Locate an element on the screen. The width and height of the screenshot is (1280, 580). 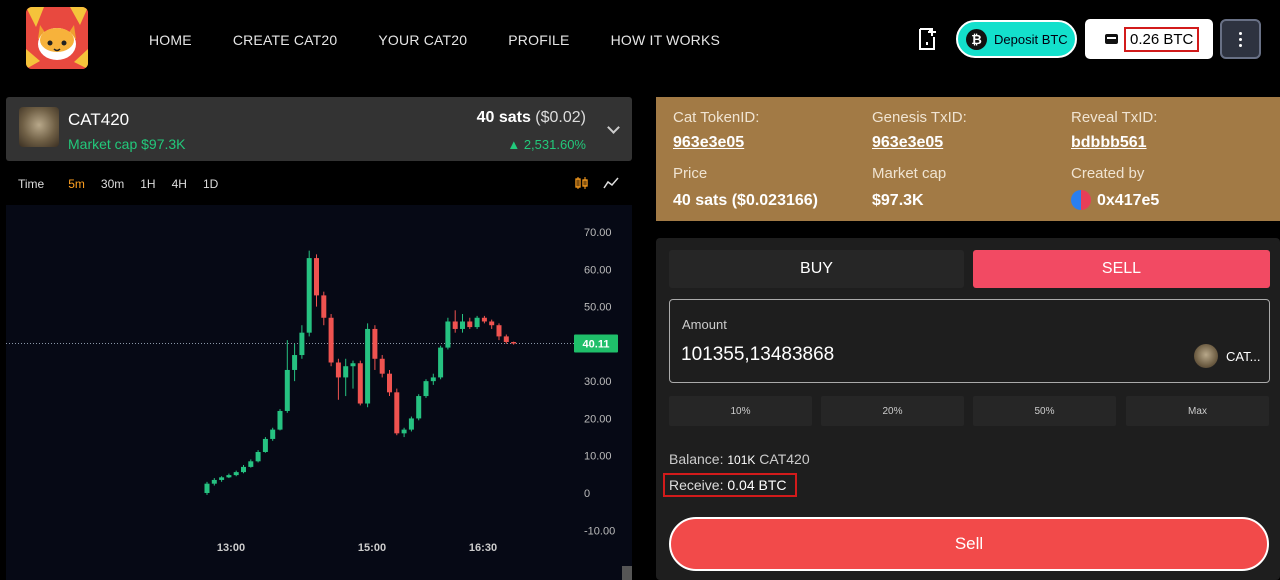
percent-max-button: Max is located at coordinates (1197, 411).